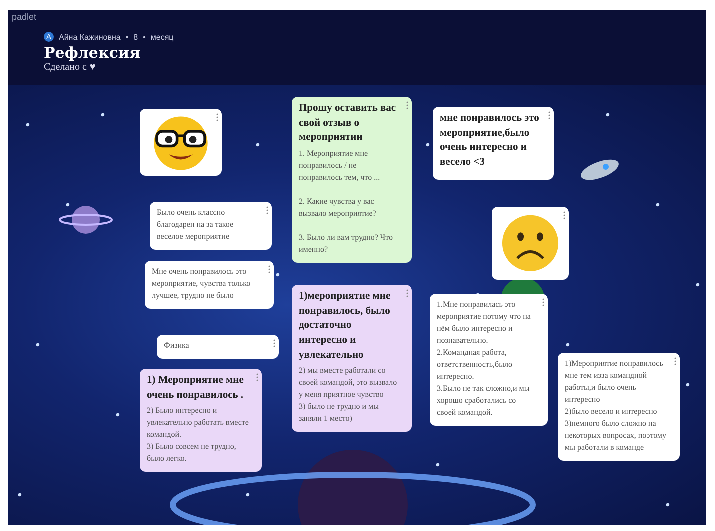 The image size is (715, 531). I want to click on post-text: 1)Мероприятие понравилось мне тем изза командной работы,и было очень интересно 2)было весело и интересно 3)немного было сложно на некоторых вопросах, поэтому мы работали в команде, so click(616, 406).